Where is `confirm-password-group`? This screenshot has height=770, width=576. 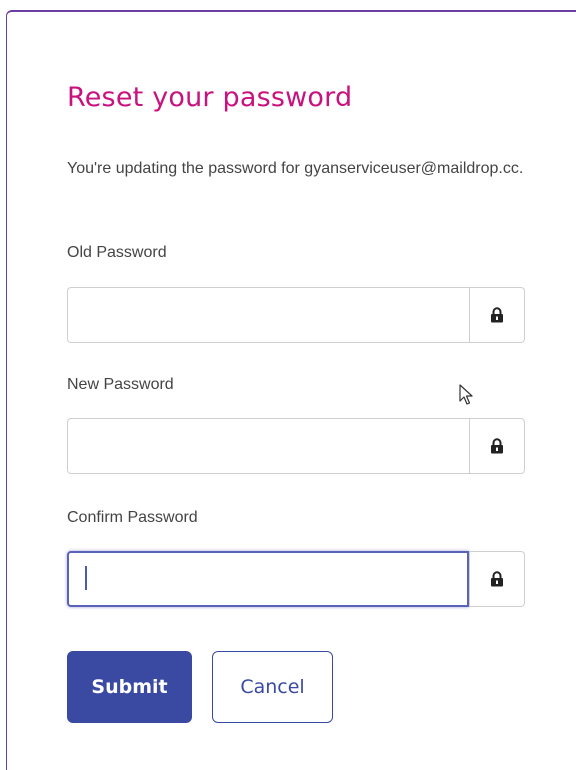
confirm-password-group is located at coordinates (296, 579).